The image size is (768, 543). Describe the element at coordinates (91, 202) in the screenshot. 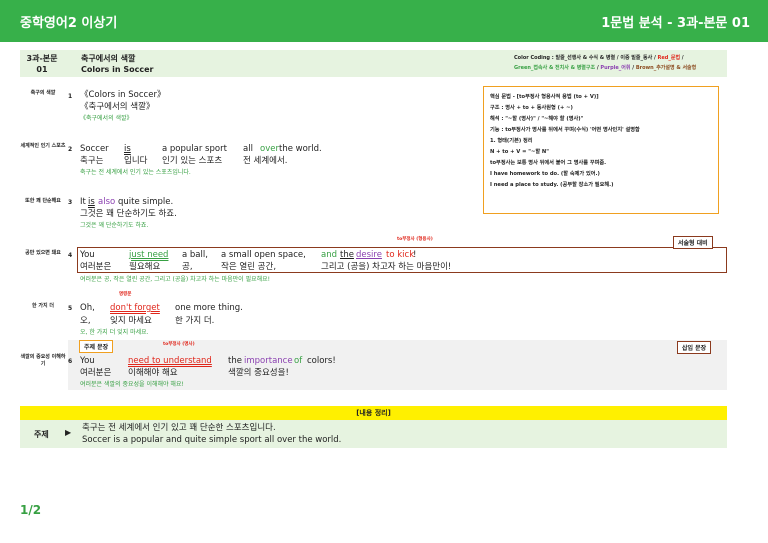

I see `row3-en-verb: is` at that location.